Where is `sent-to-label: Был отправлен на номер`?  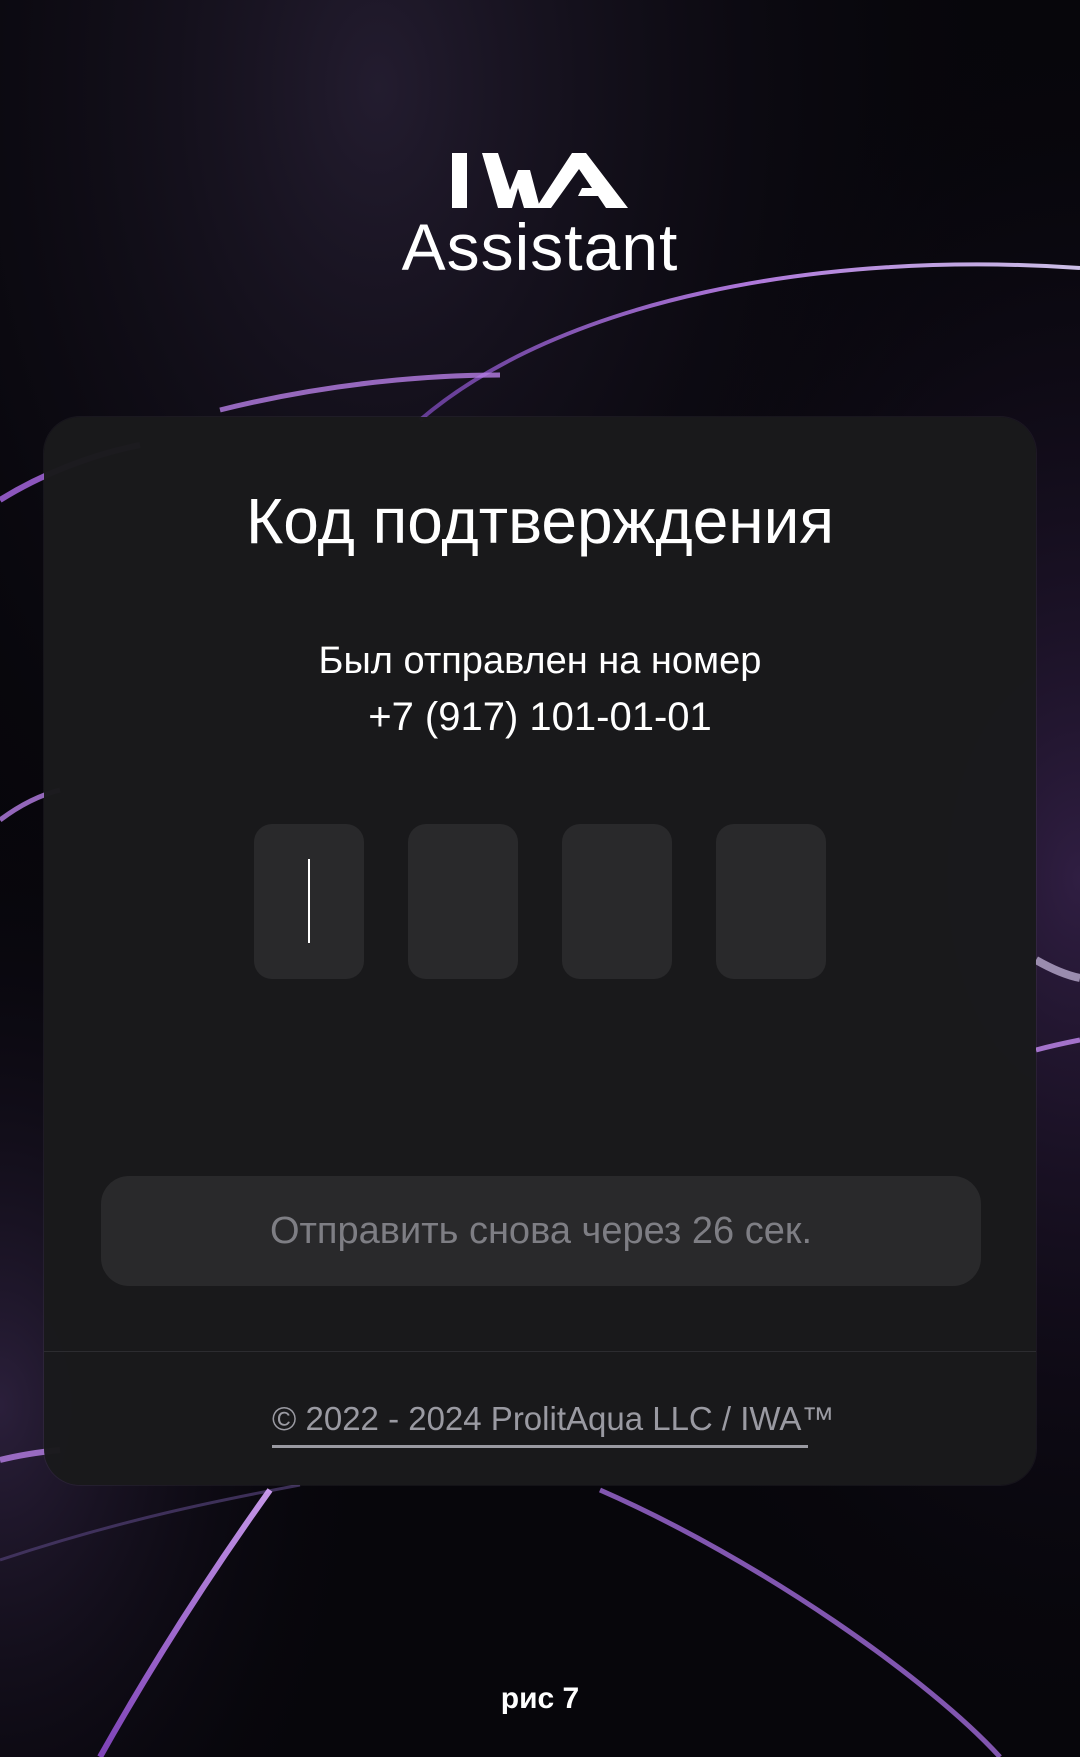 sent-to-label: Был отправлен на номер is located at coordinates (540, 661).